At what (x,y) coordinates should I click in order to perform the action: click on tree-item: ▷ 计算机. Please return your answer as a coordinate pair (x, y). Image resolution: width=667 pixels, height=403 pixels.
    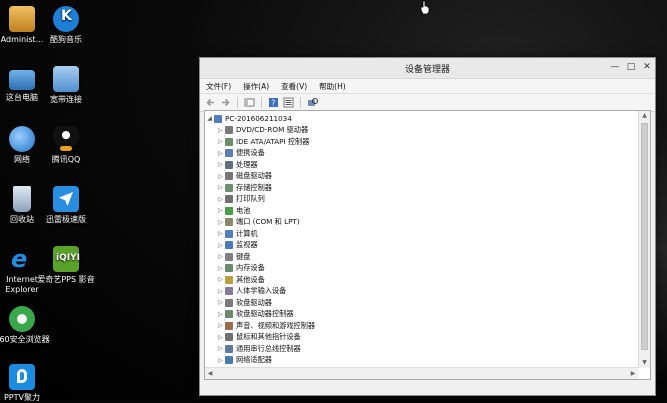
    Looking at the image, I should click on (421, 234).